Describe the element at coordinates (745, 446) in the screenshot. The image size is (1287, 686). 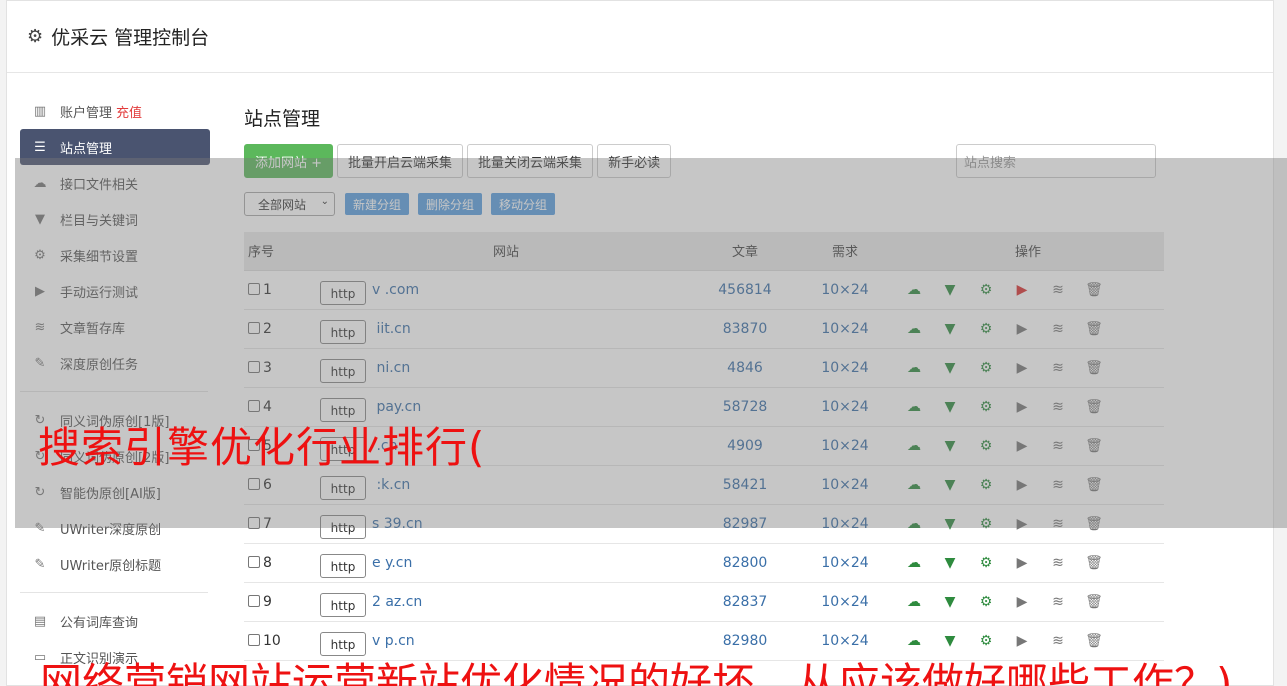
I see `row-articles: 4909` at that location.